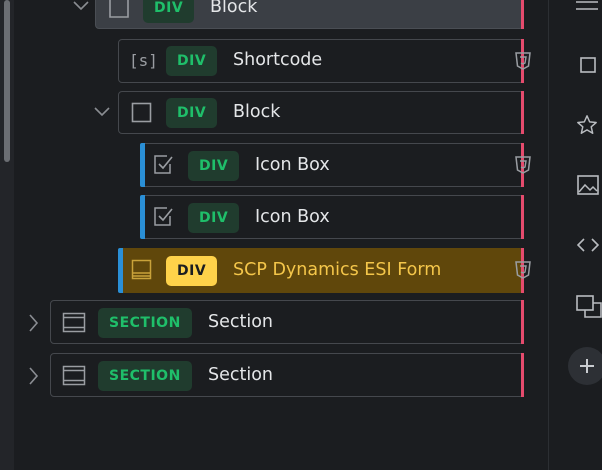 This screenshot has height=470, width=602. I want to click on menu-icon, so click(587, 8).